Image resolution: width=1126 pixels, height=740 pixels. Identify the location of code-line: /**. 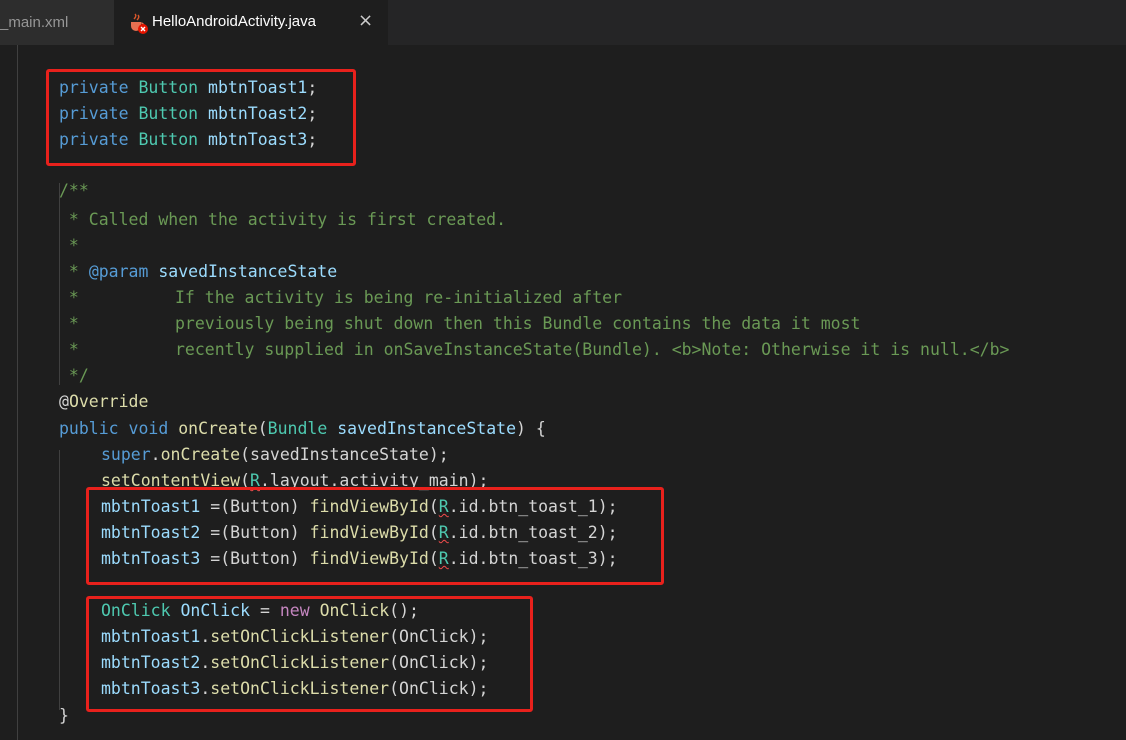
(74, 190).